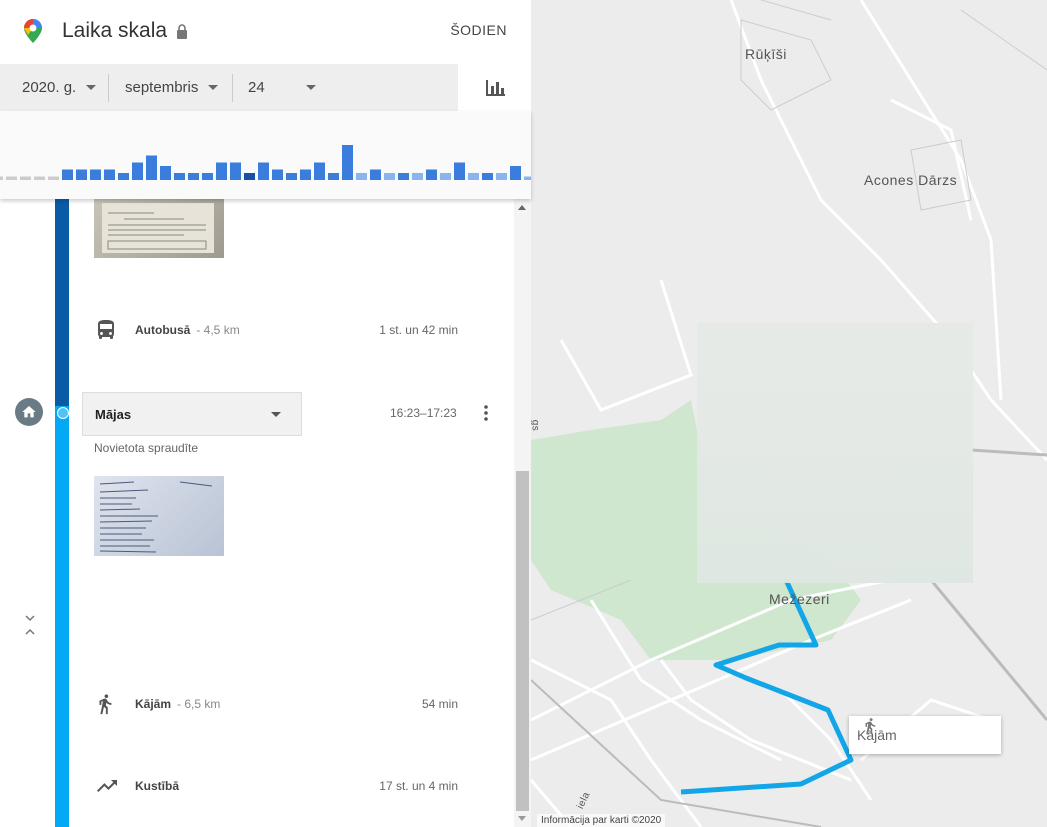  Describe the element at coordinates (113, 414) in the screenshot. I see `place-name: Mājas` at that location.